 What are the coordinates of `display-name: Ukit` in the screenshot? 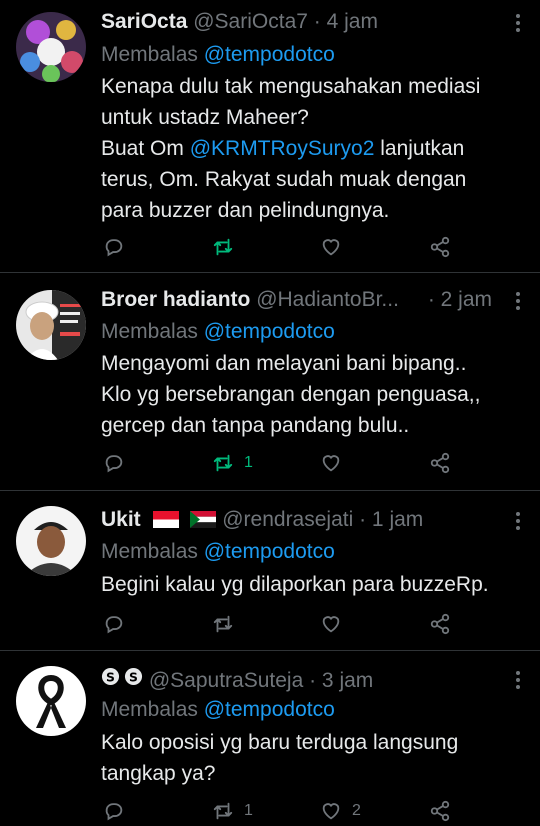 It's located at (121, 519).